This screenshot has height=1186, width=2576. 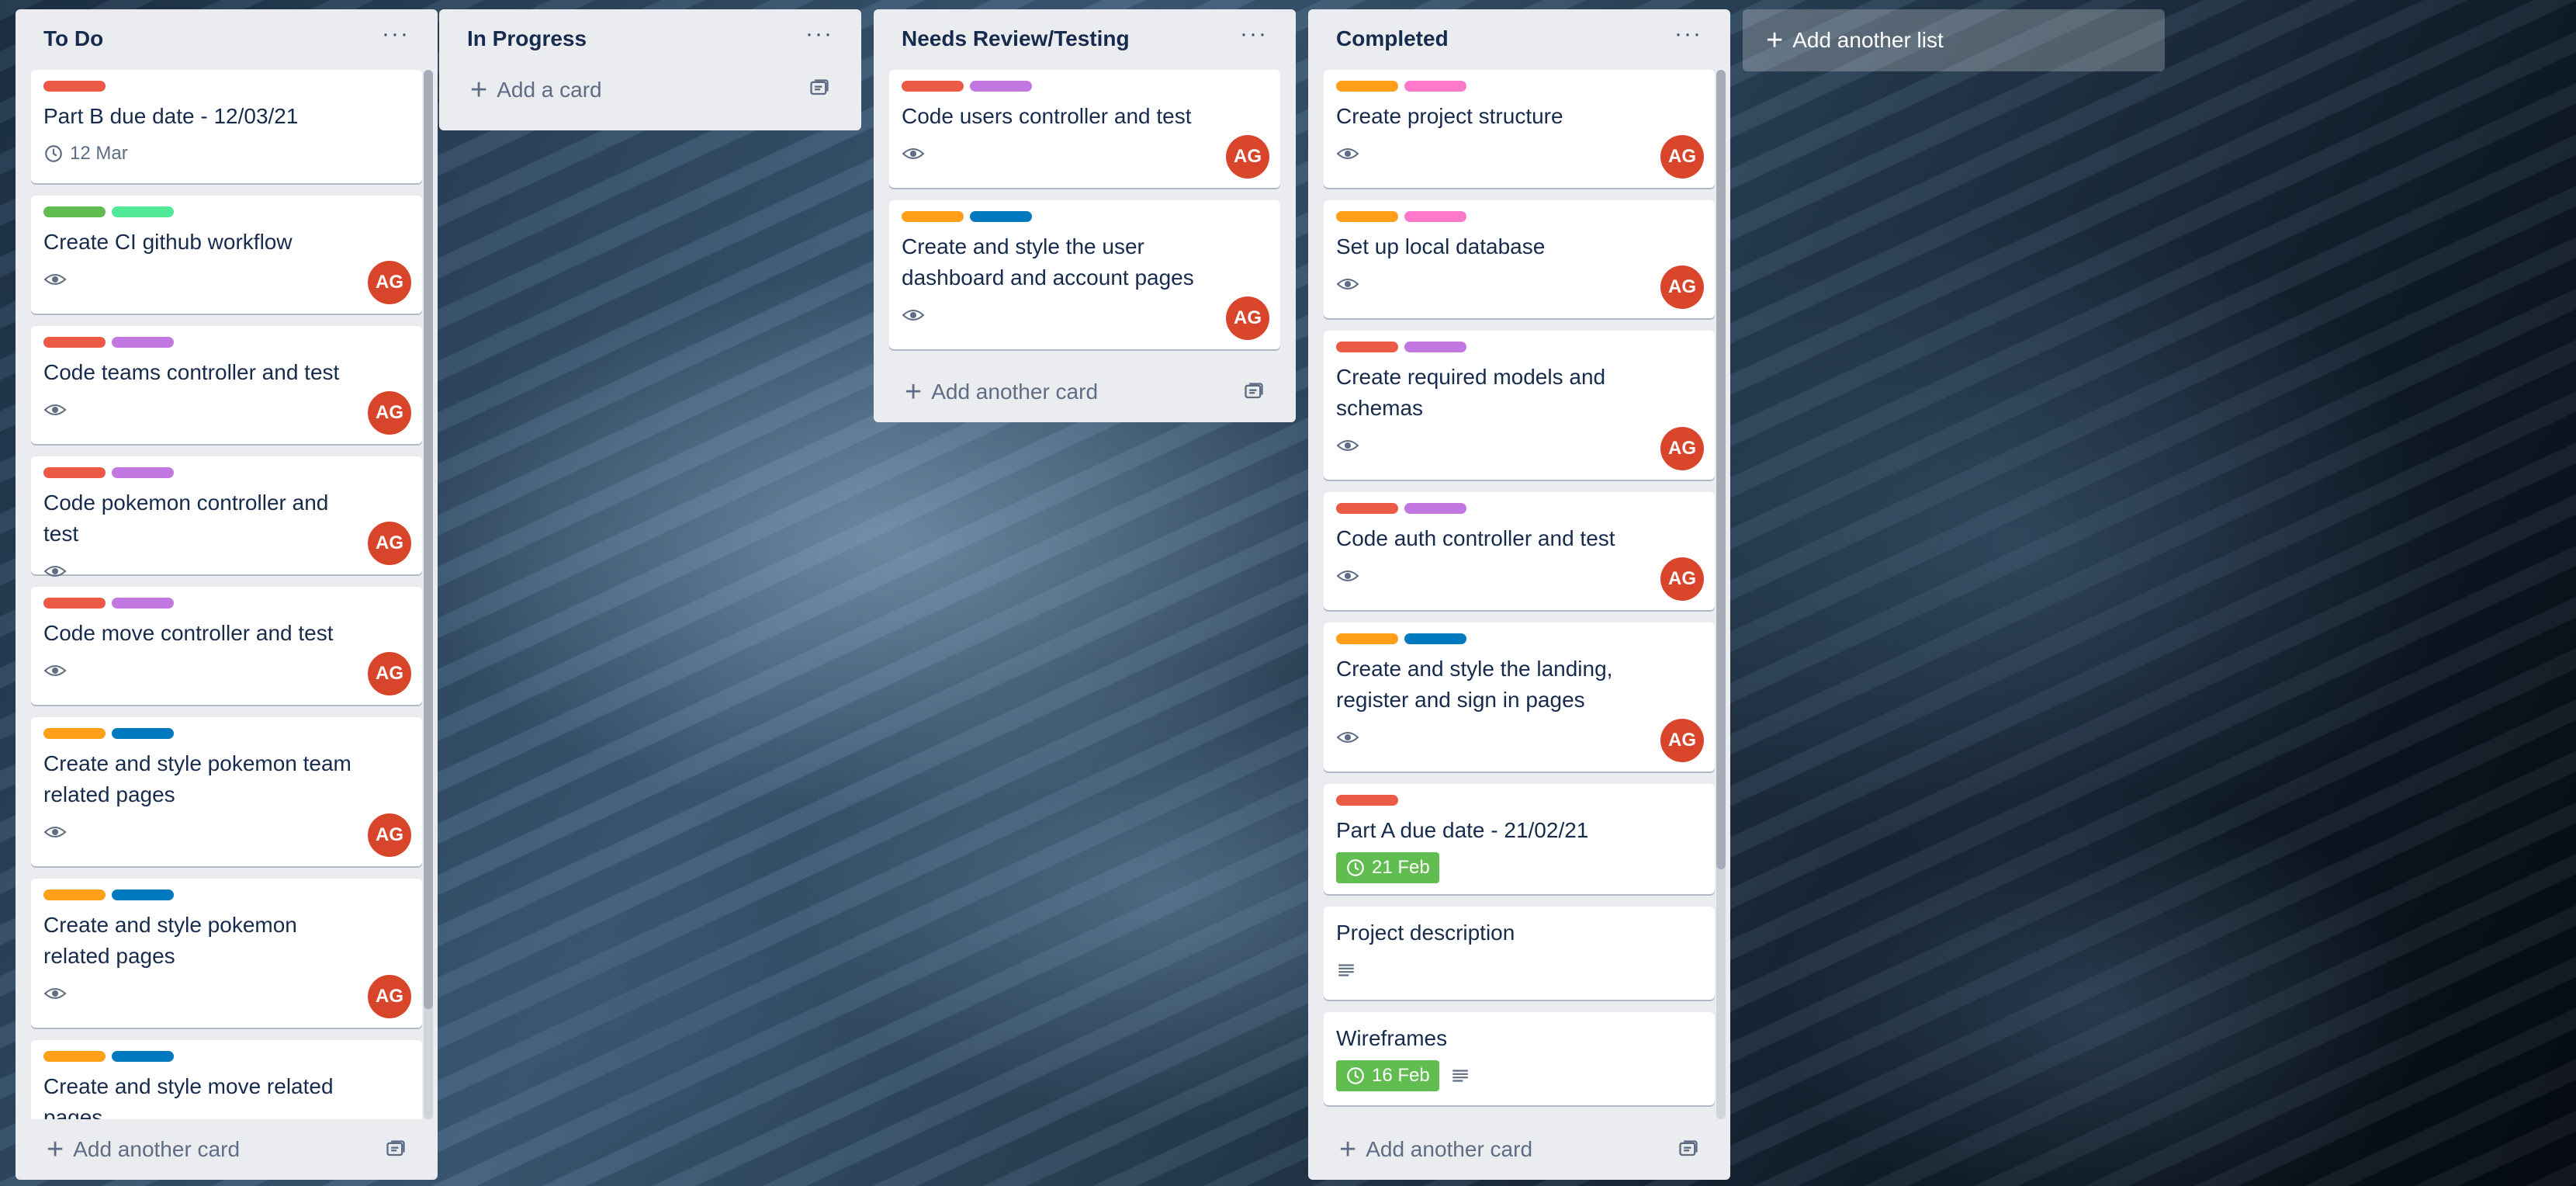 What do you see at coordinates (1519, 129) in the screenshot?
I see `card: Create project structure AG` at bounding box center [1519, 129].